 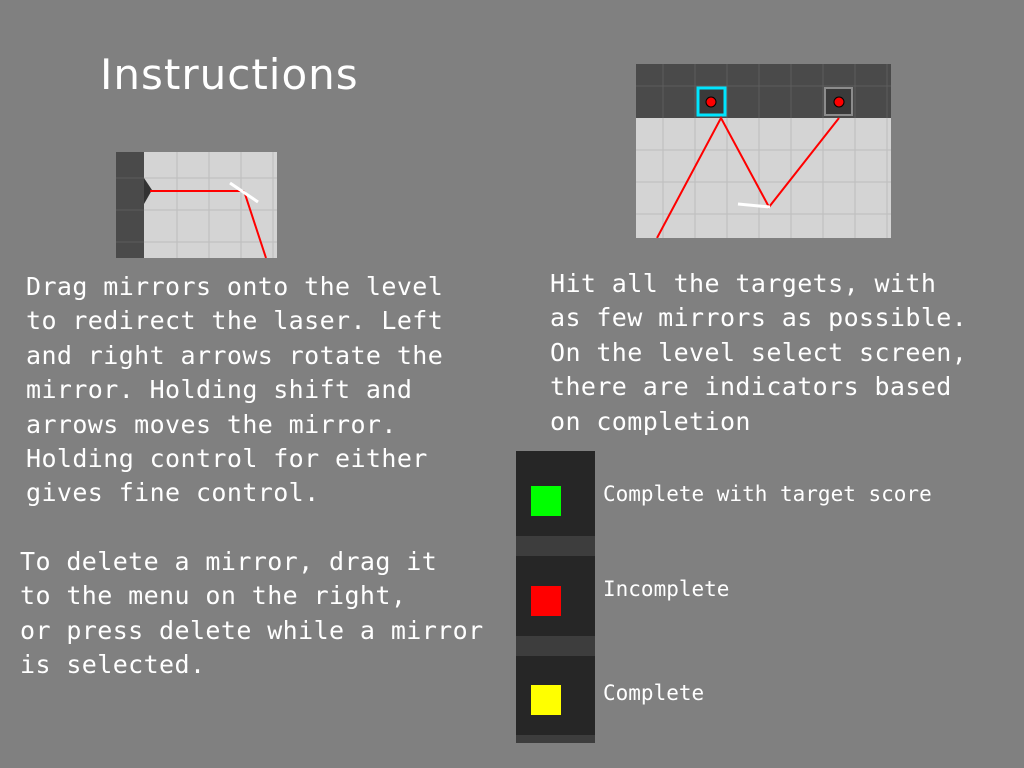 What do you see at coordinates (838, 101) in the screenshot?
I see `target-icon` at bounding box center [838, 101].